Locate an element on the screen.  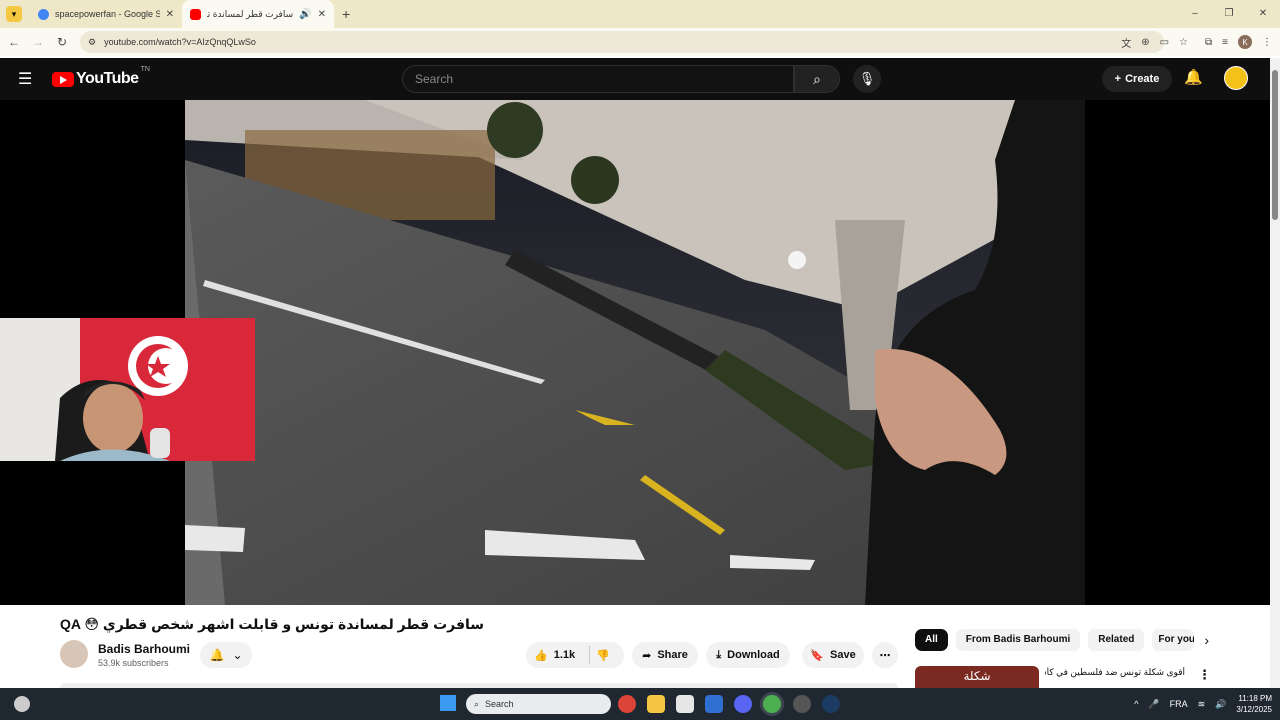
subscription-bell-button: 🔔 ⌄ is located at coordinates (226, 655).